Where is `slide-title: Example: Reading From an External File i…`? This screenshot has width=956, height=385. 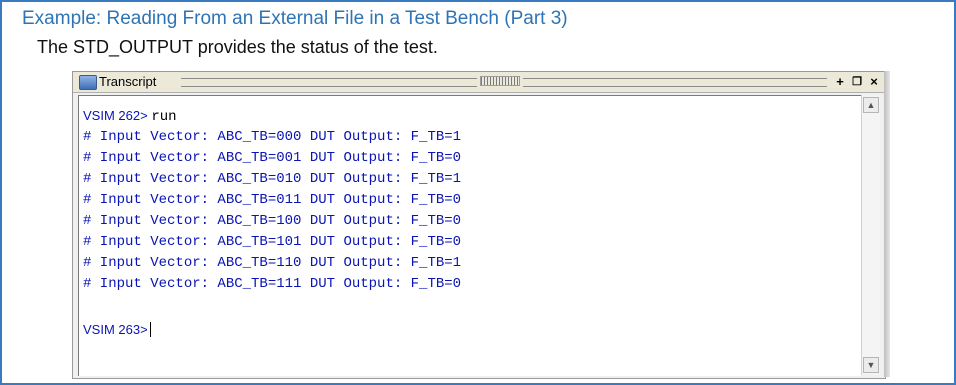 slide-title: Example: Reading From an External File i… is located at coordinates (295, 18).